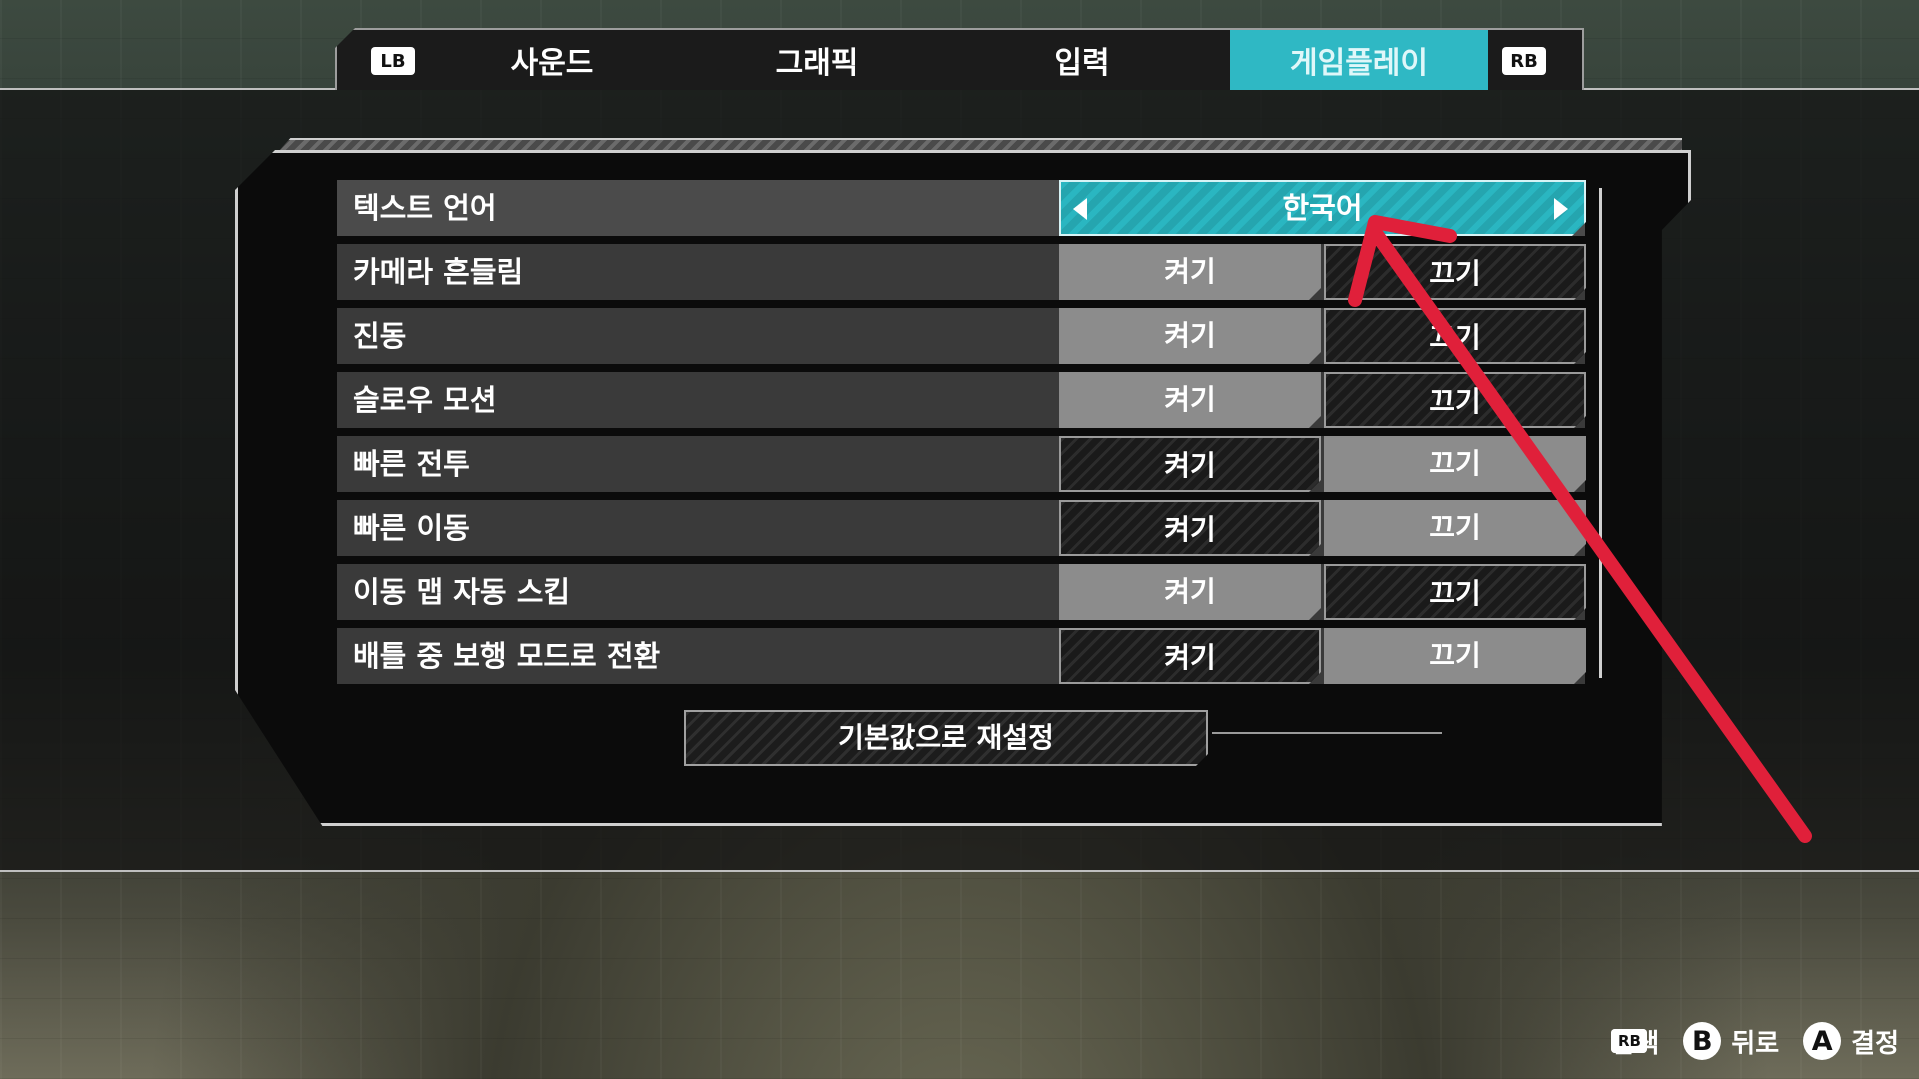 The image size is (1919, 1079). What do you see at coordinates (1822, 1041) in the screenshot?
I see `a-button-icon: A` at bounding box center [1822, 1041].